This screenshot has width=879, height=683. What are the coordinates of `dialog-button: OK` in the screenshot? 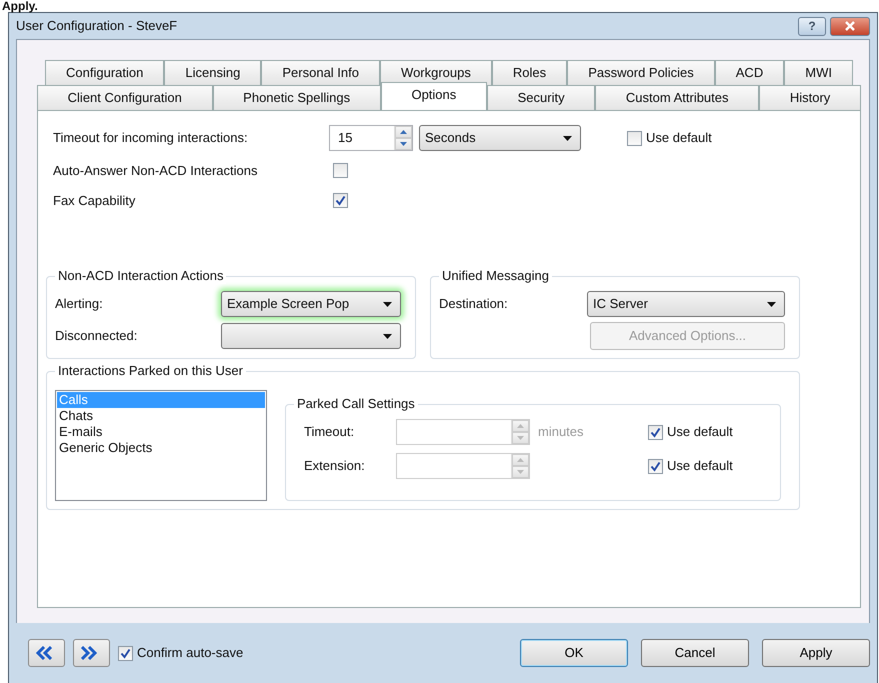 It's located at (574, 653).